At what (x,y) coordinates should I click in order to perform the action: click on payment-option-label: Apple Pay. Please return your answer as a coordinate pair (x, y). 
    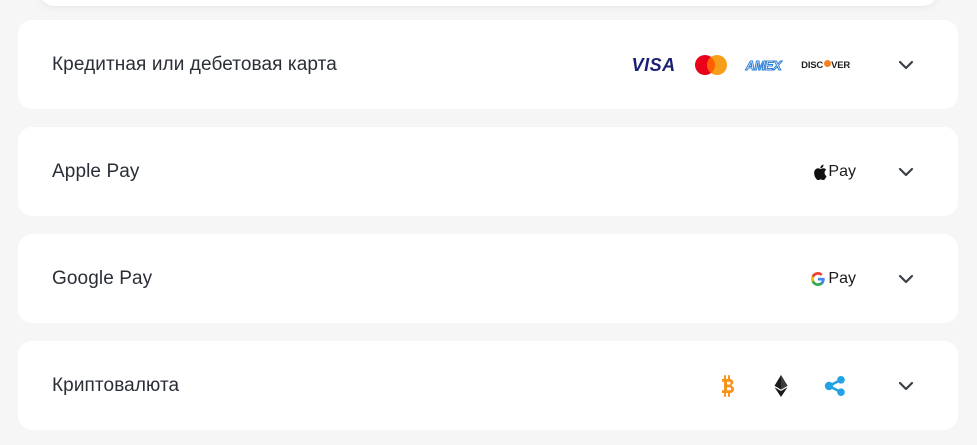
    Looking at the image, I should click on (96, 171).